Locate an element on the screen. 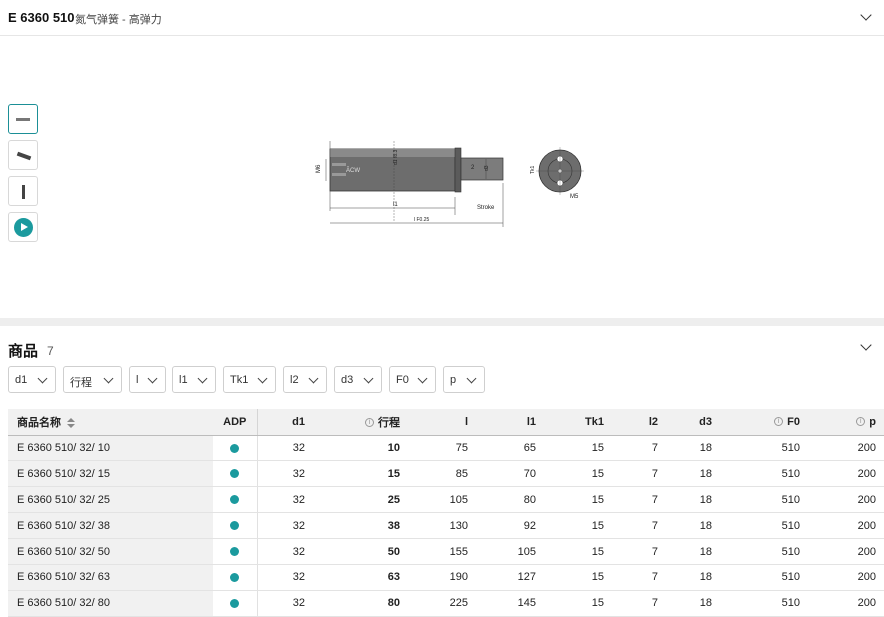  thumbnail-spring-upright is located at coordinates (23, 191).